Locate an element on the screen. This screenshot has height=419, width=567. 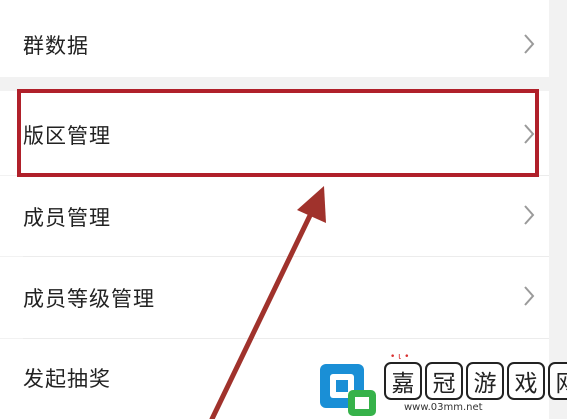
watermark-char: 网 is located at coordinates (557, 381).